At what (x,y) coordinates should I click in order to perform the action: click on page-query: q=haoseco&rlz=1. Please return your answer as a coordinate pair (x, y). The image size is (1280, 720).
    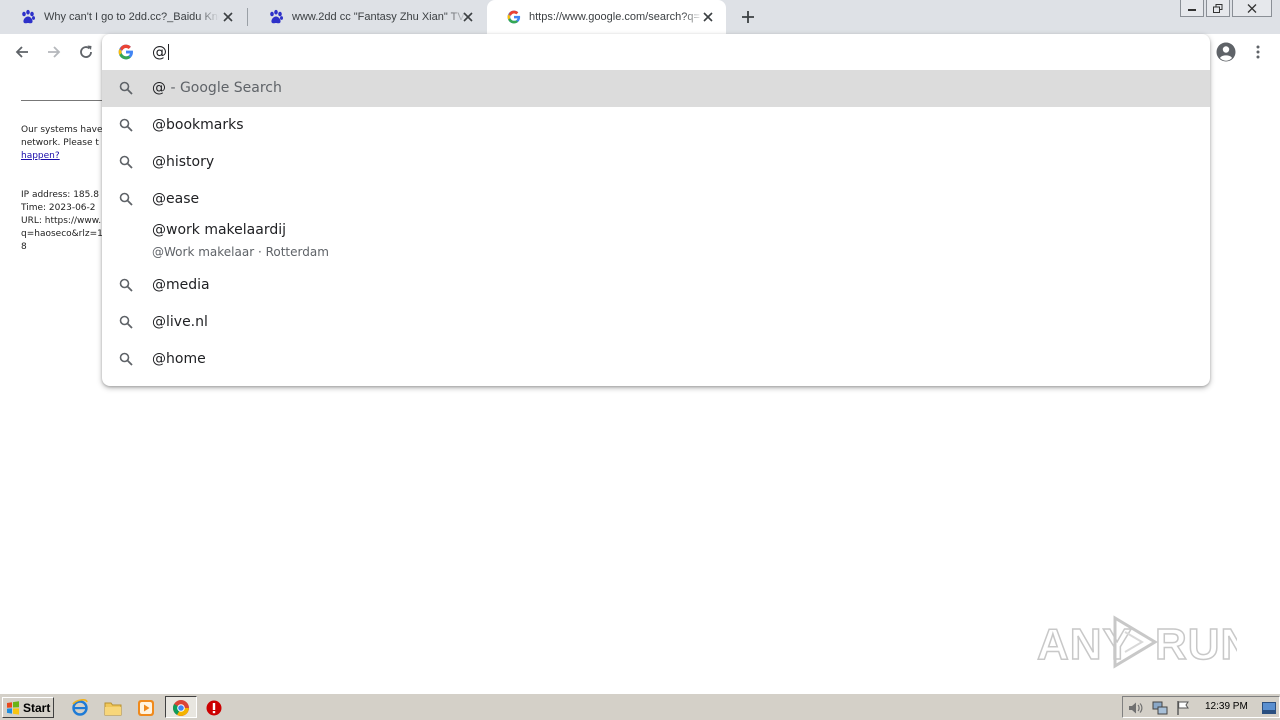
    Looking at the image, I should click on (62, 234).